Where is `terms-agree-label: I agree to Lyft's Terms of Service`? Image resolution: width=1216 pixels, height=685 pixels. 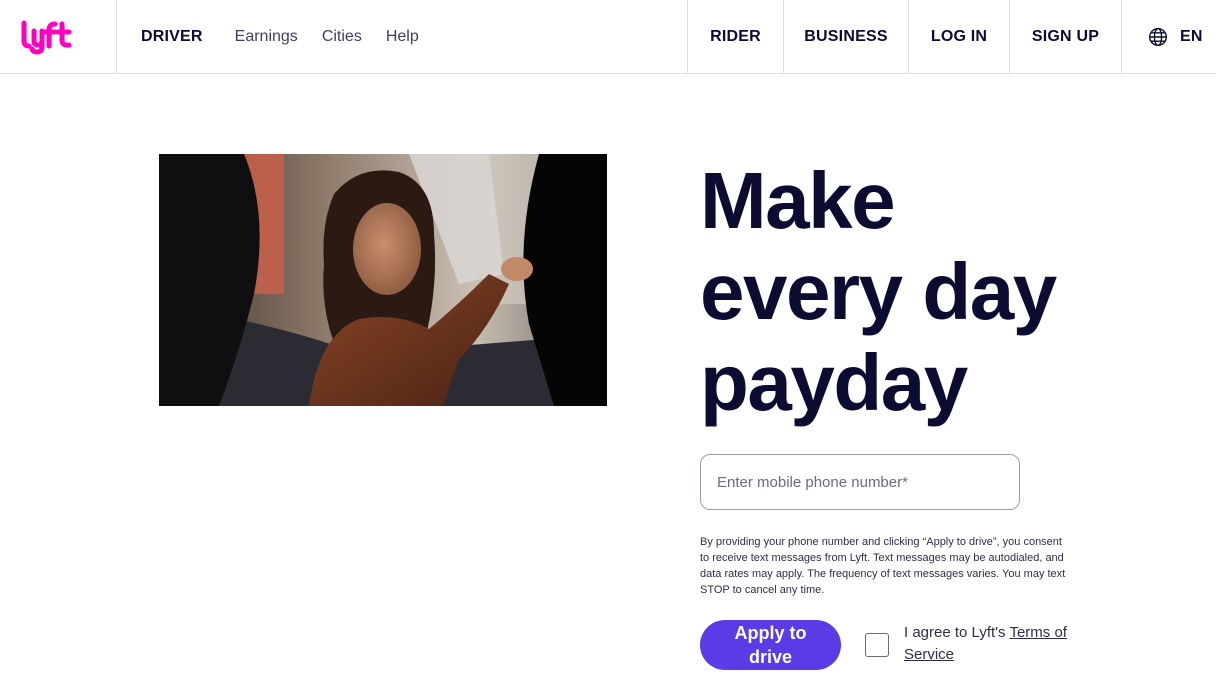
terms-agree-label: I agree to Lyft's Terms of Service is located at coordinates (989, 644).